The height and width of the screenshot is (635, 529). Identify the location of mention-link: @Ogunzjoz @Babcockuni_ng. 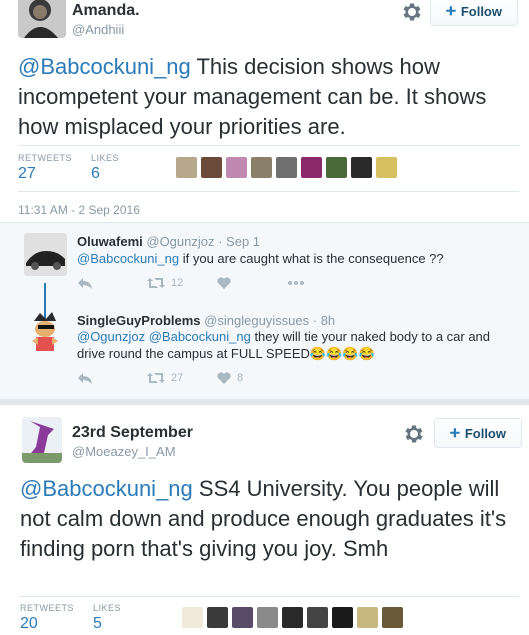
(164, 336).